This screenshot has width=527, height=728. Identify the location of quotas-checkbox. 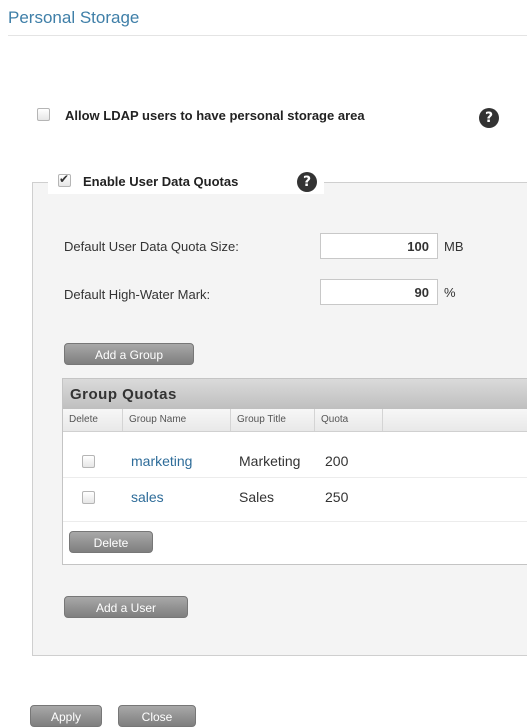
(64, 179).